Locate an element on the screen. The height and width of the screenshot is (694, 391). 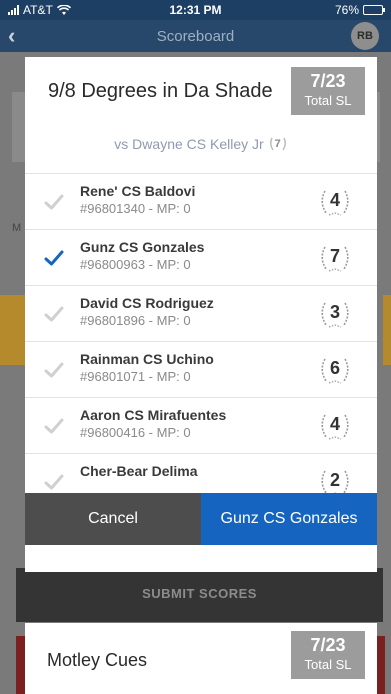
player-row: Aaron CS Mirafuentes #96800416 - MP: 0 4 is located at coordinates (201, 426).